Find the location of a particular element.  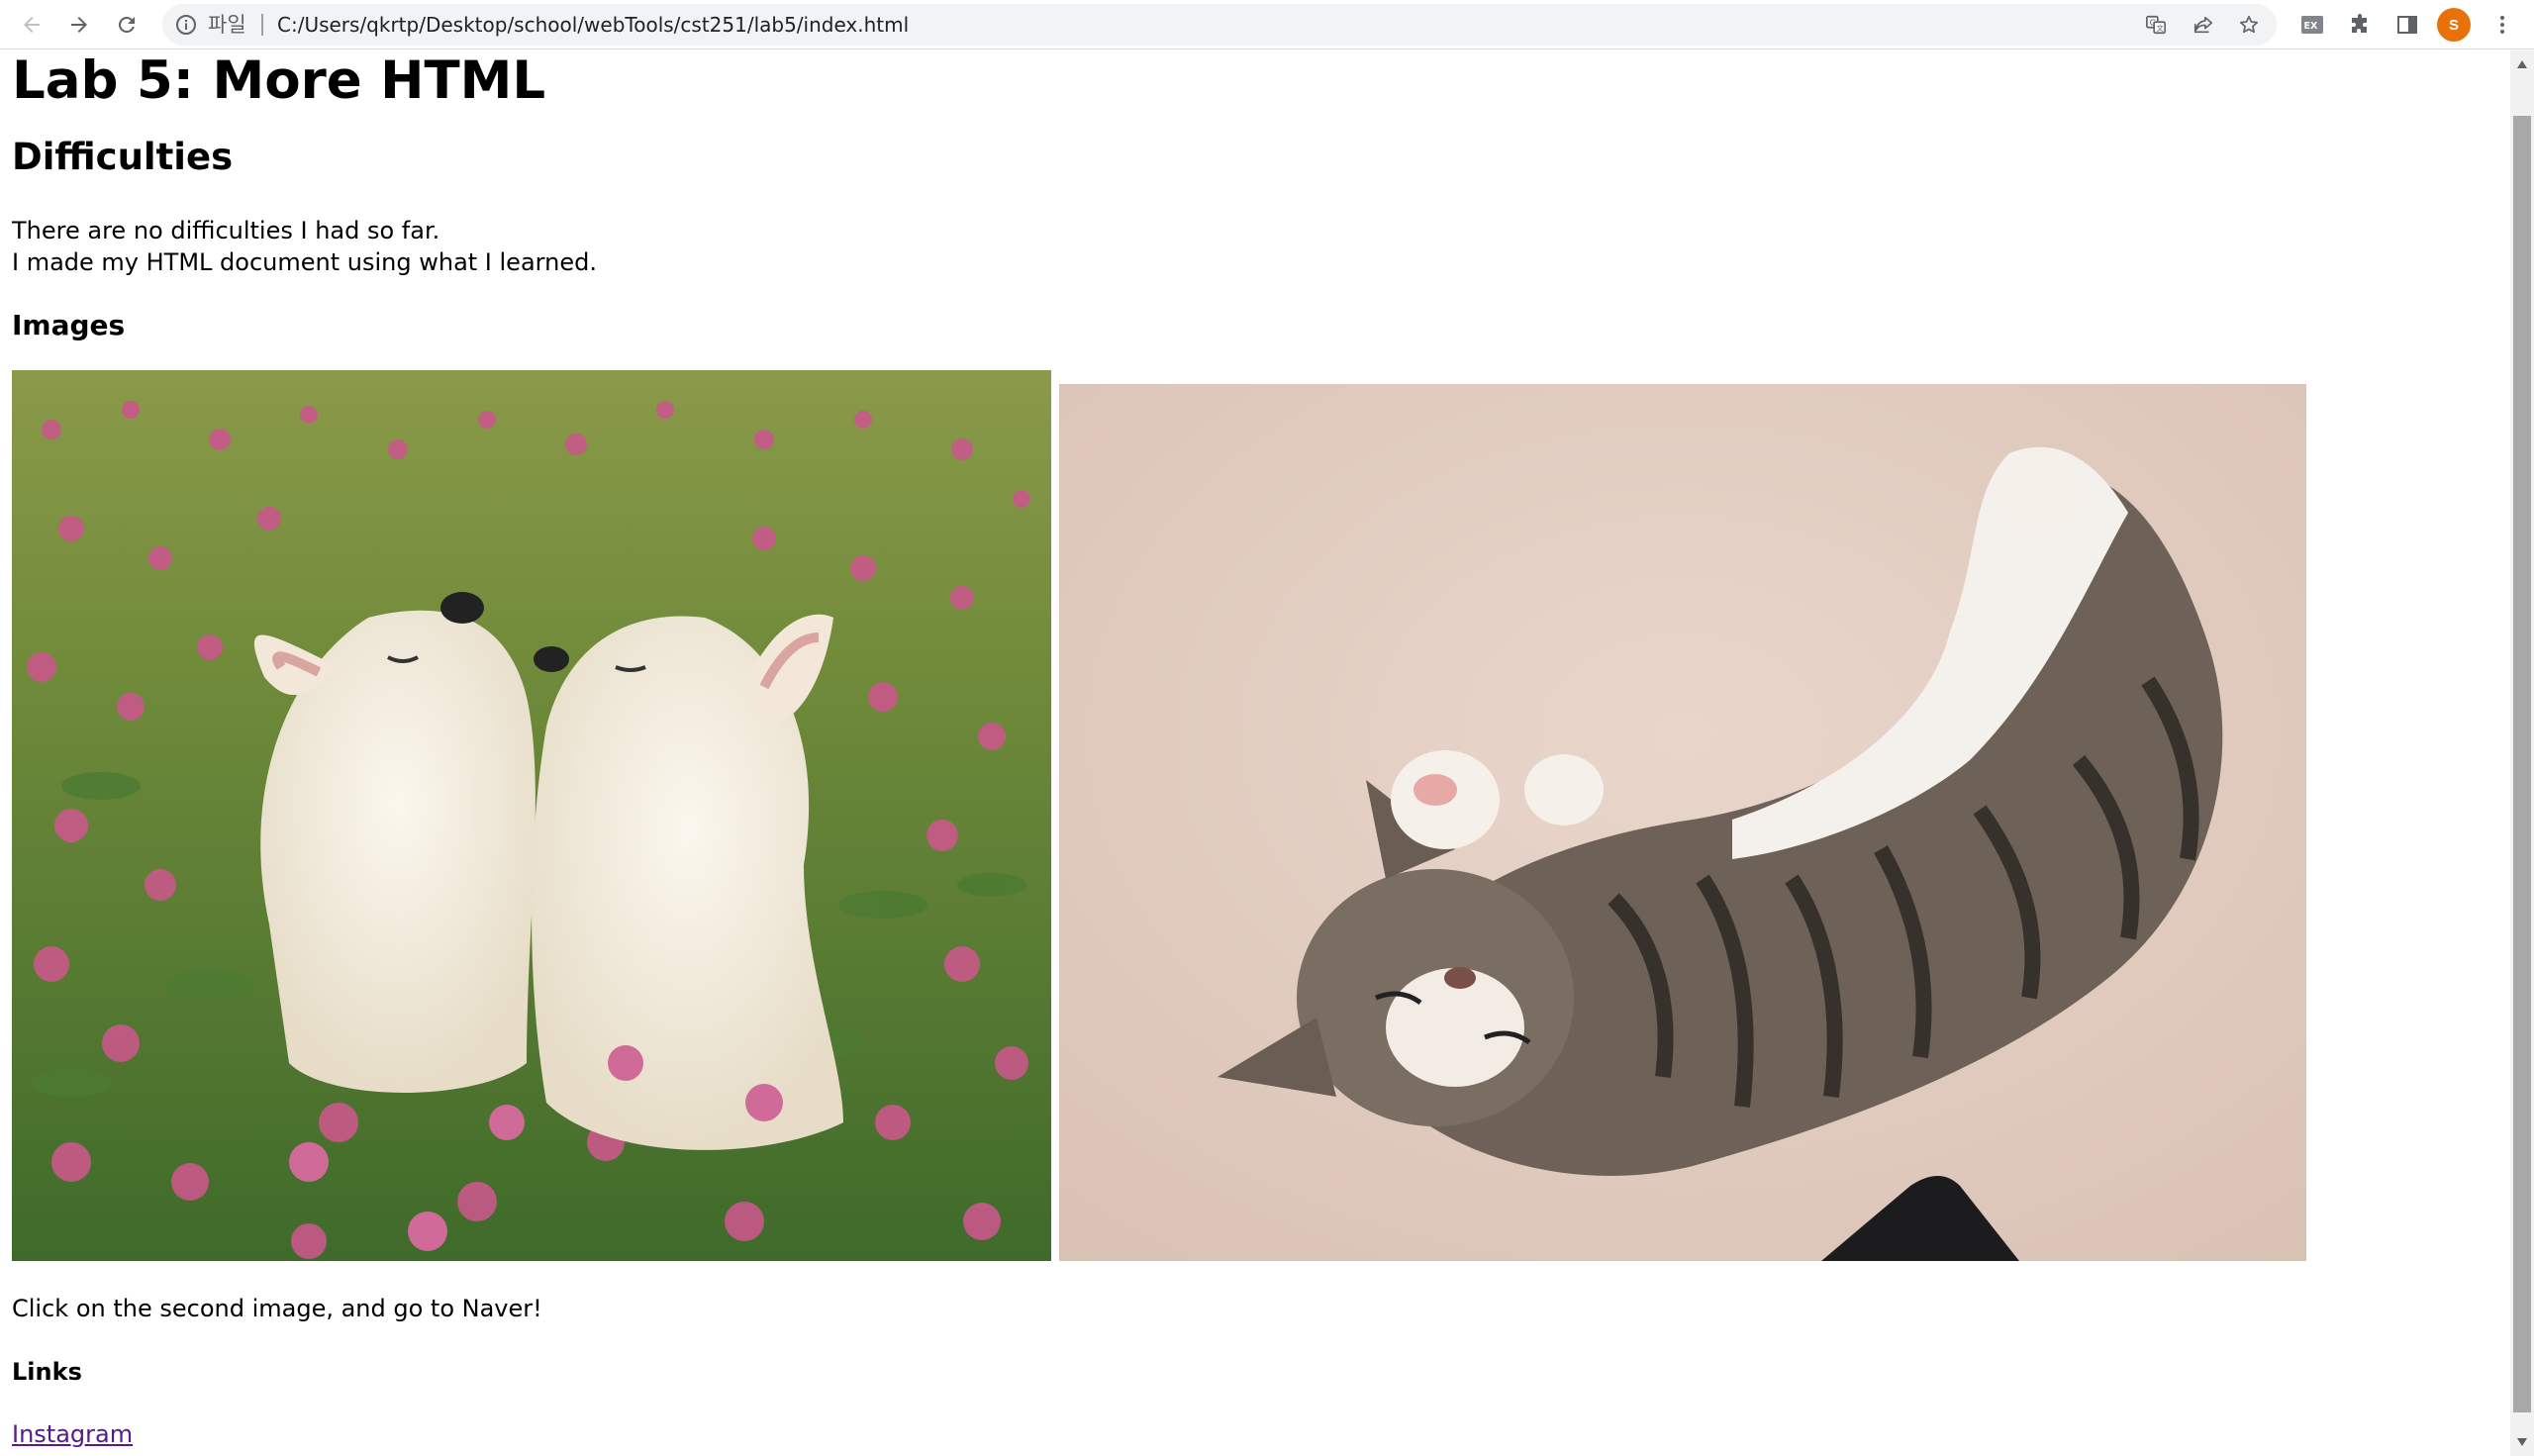

back-button is located at coordinates (31, 25).